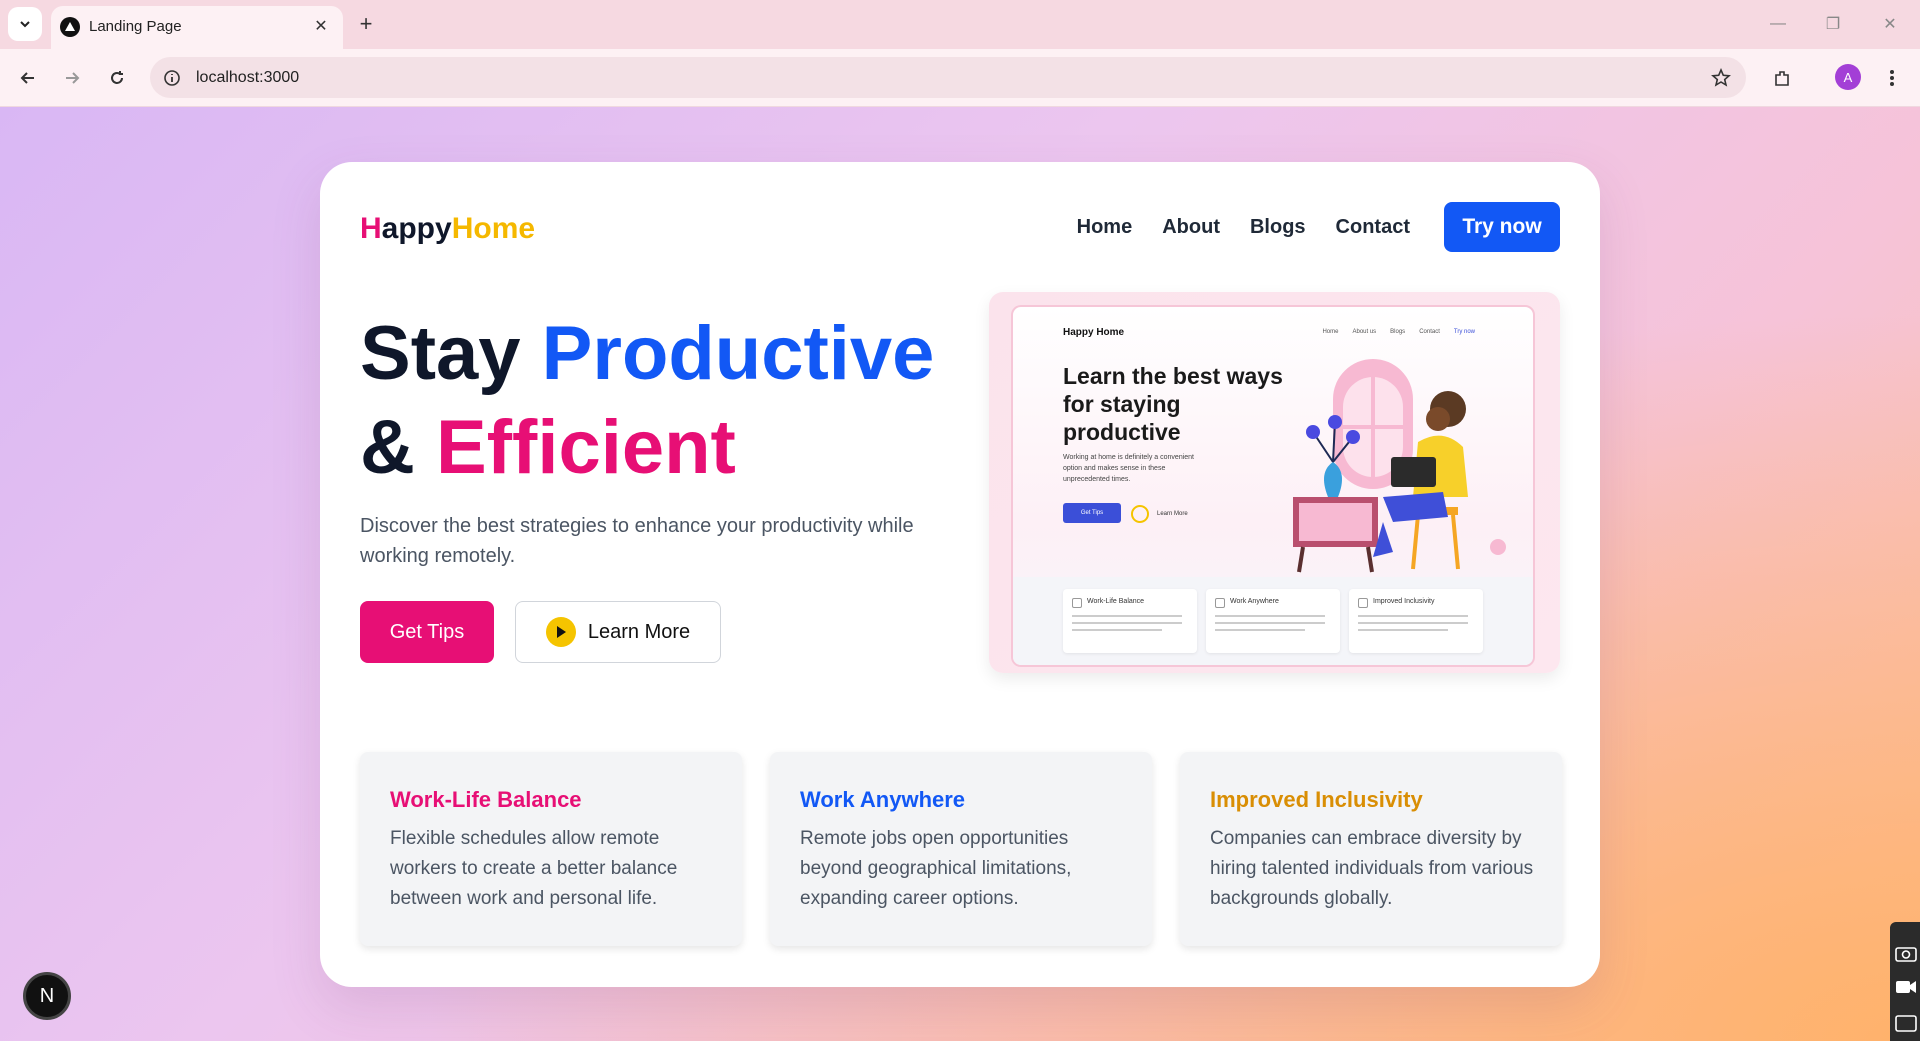 The width and height of the screenshot is (1920, 1041). Describe the element at coordinates (738, 353) in the screenshot. I see `hero-productive: Productive` at that location.